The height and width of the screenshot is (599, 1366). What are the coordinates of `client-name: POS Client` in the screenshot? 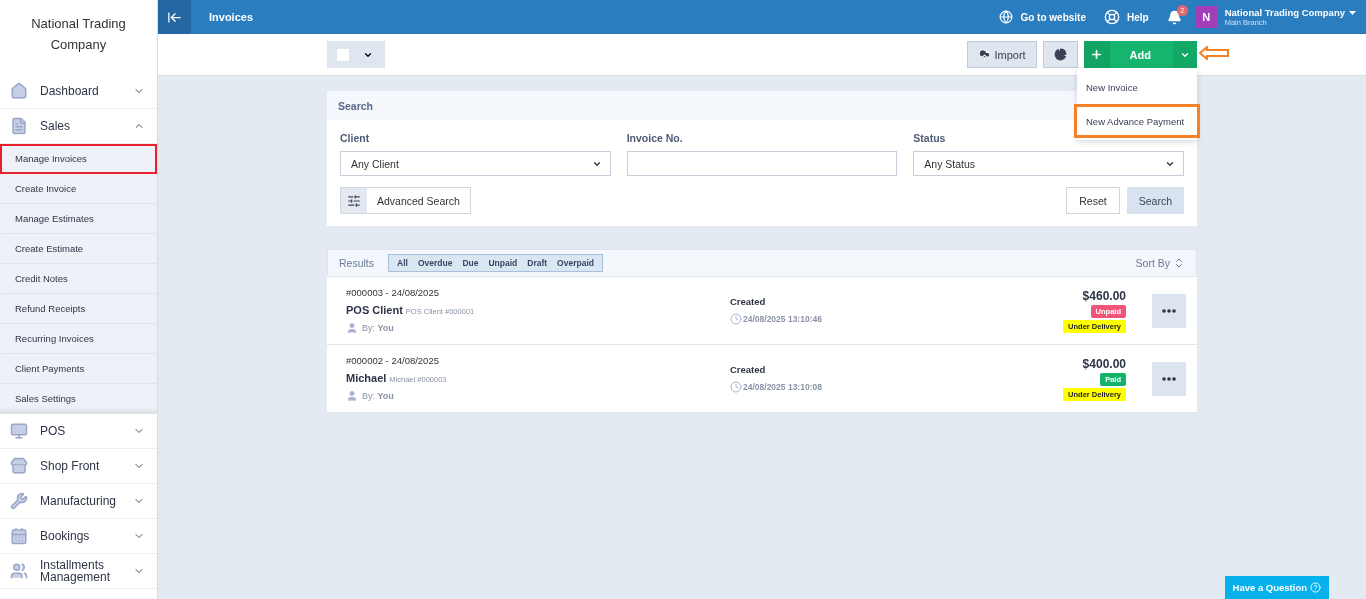 It's located at (374, 310).